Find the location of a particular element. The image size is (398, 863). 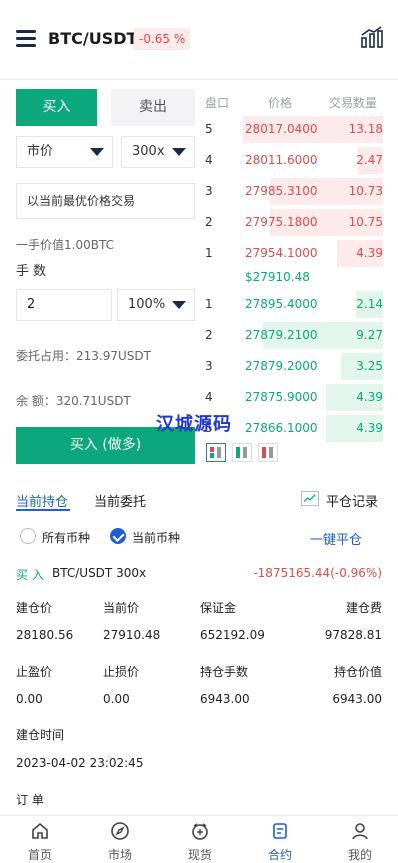

ask-qty: 2.47 is located at coordinates (369, 160).